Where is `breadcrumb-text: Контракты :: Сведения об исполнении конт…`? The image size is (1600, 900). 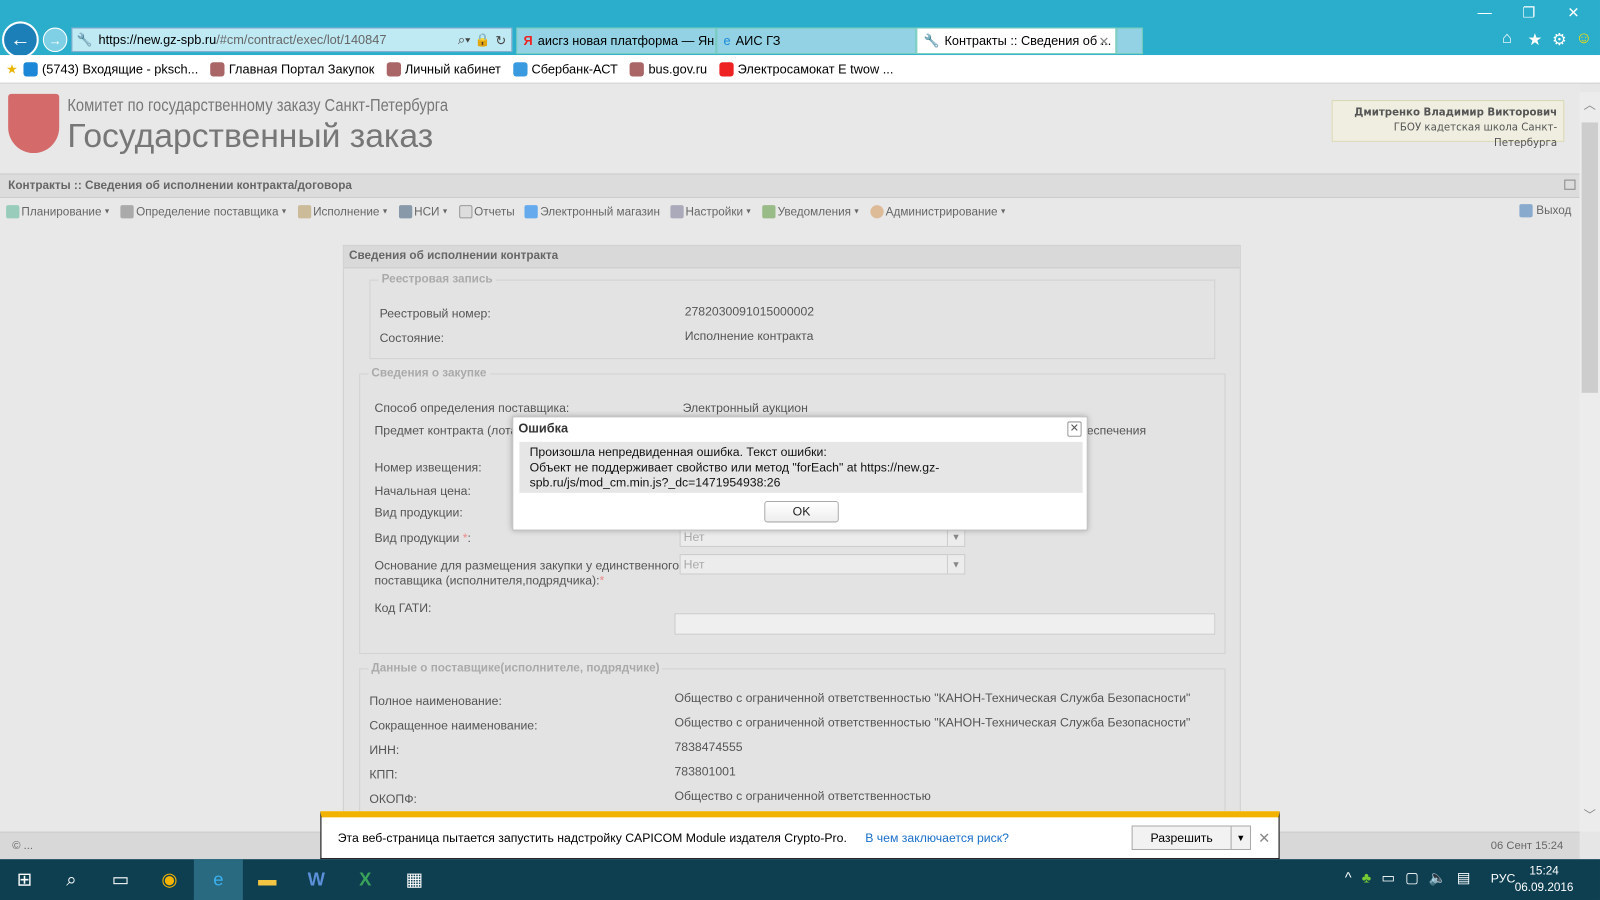
breadcrumb-text: Контракты :: Сведения об исполнении конт… is located at coordinates (180, 185).